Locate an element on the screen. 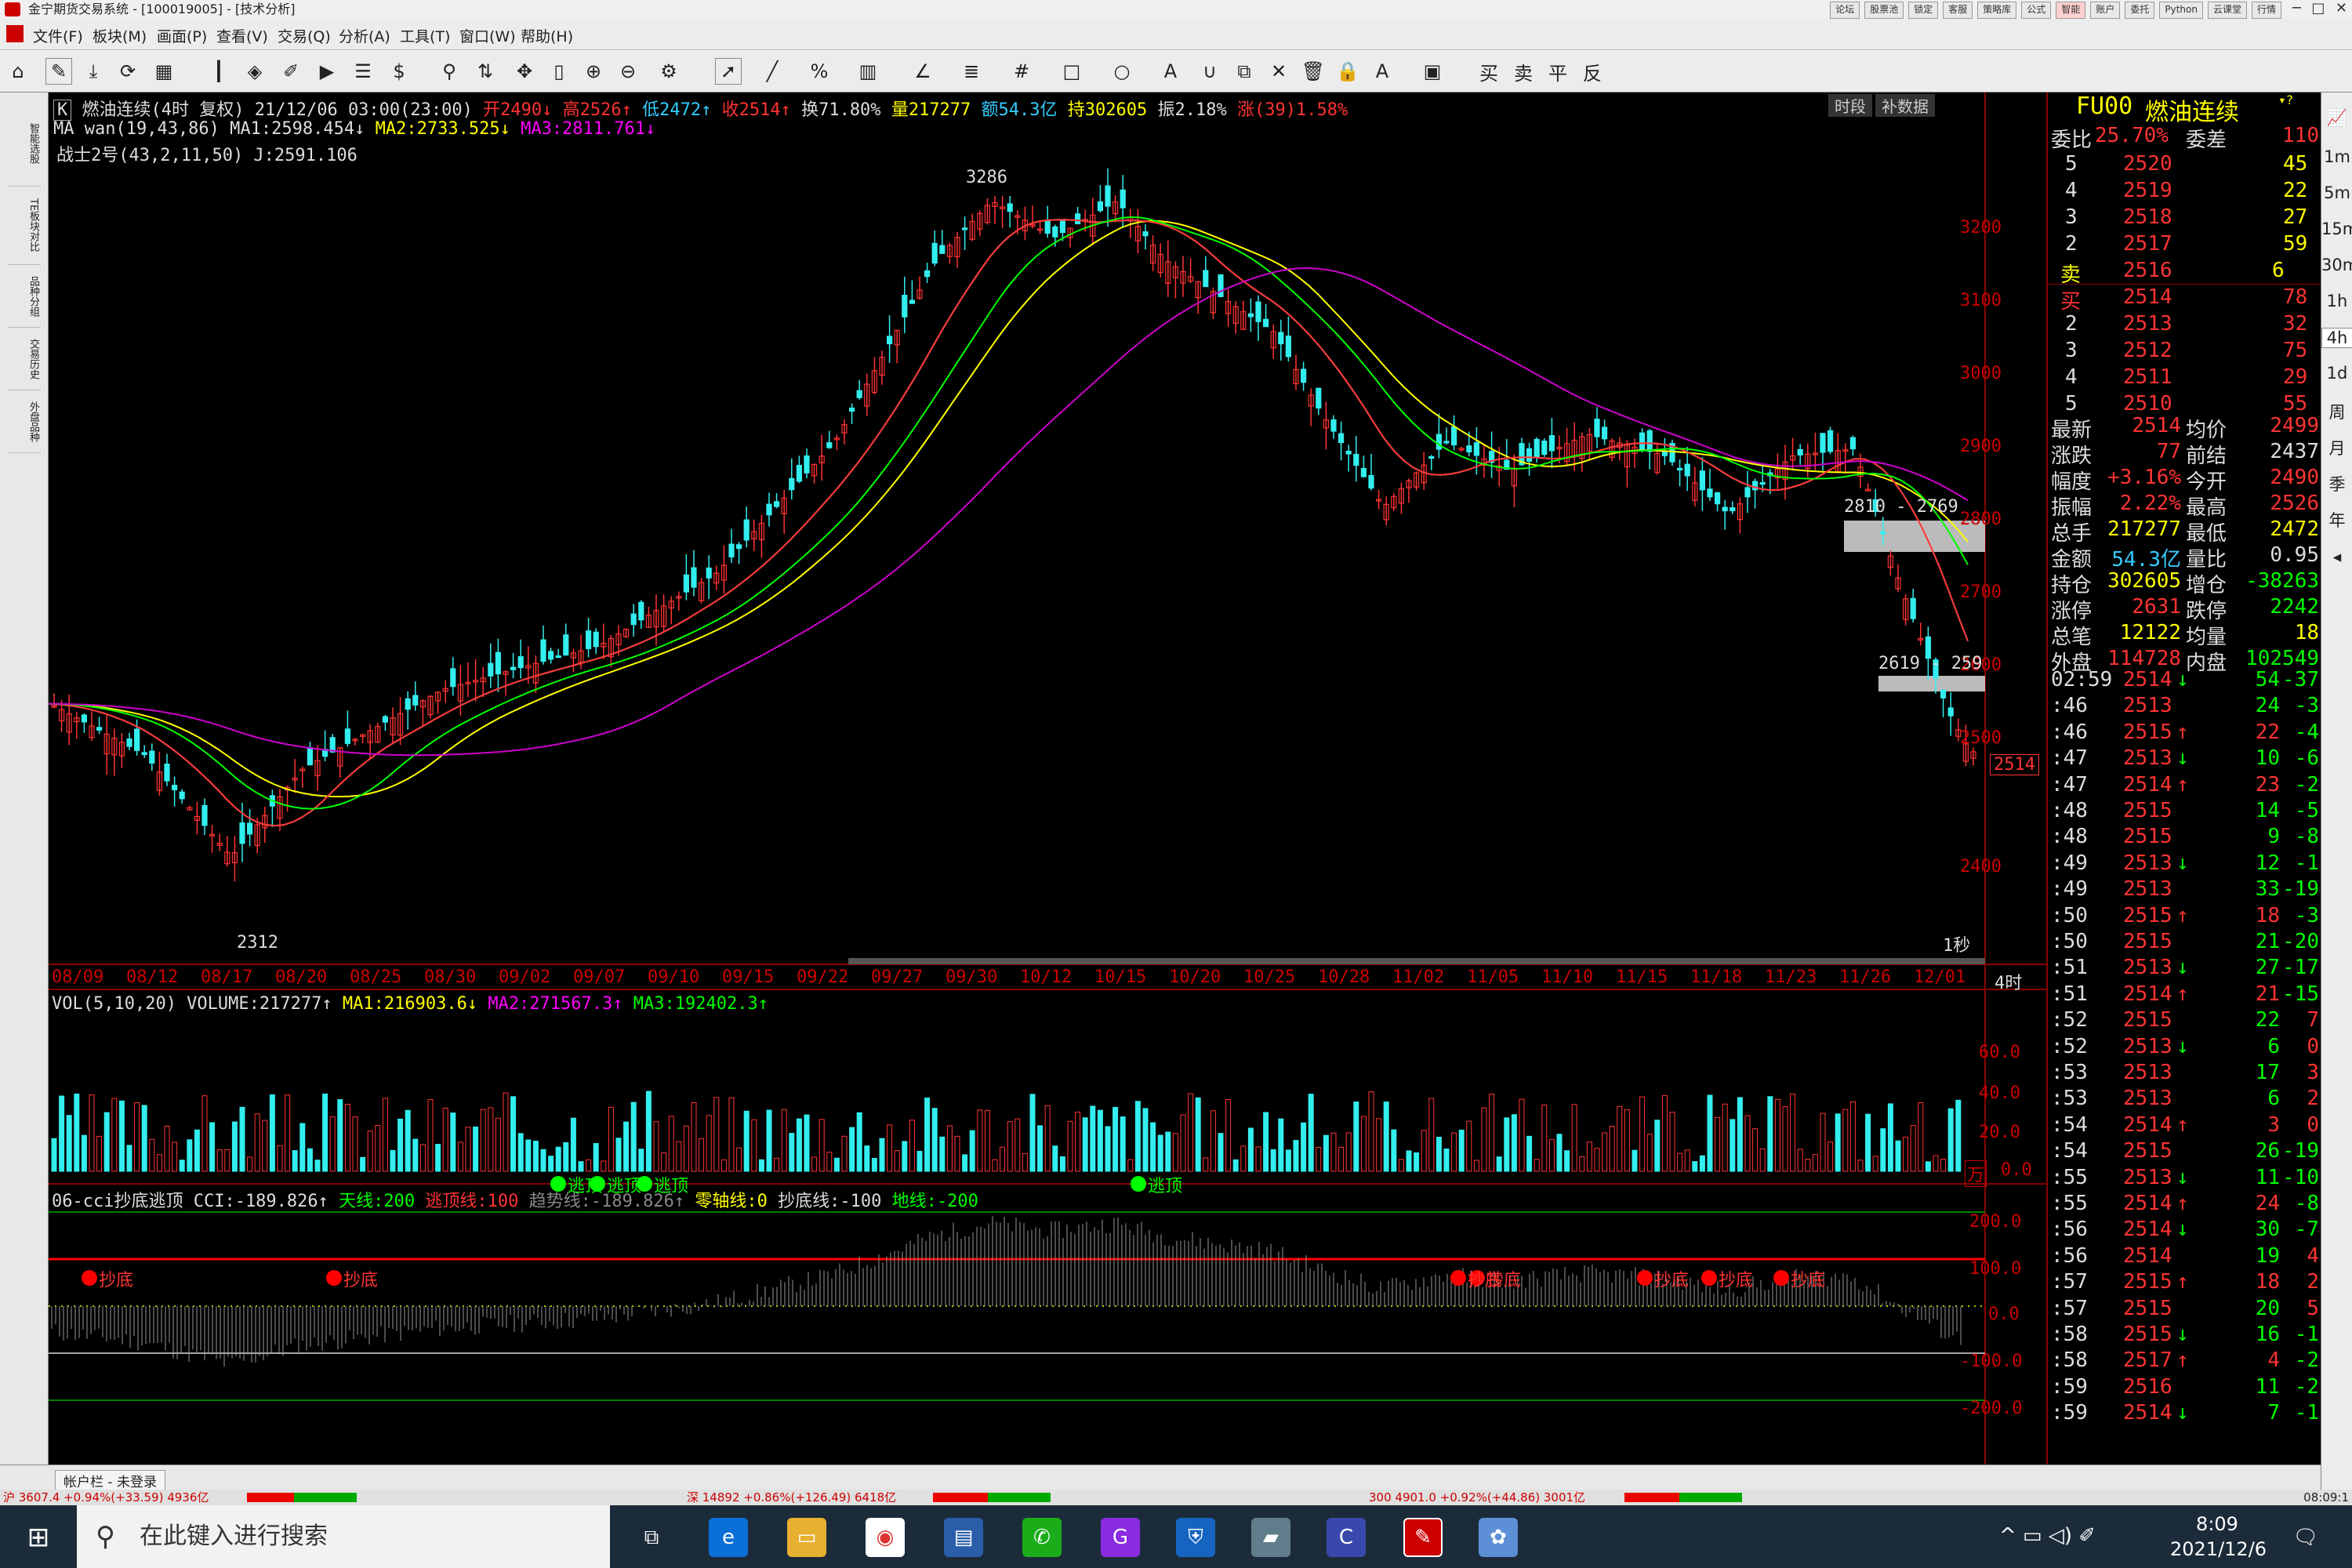 This screenshot has height=1568, width=2352. menu-view: 查看(V) is located at coordinates (242, 35).